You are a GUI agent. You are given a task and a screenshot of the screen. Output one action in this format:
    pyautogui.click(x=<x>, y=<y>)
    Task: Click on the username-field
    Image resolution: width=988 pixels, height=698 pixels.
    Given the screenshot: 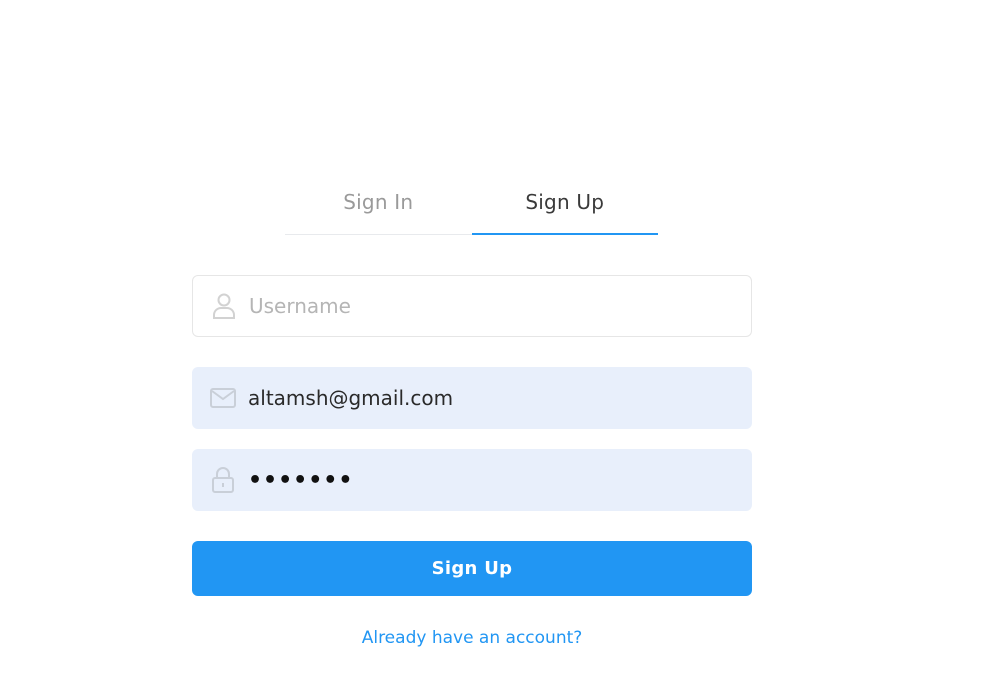 What is the action you would take?
    pyautogui.click(x=472, y=306)
    